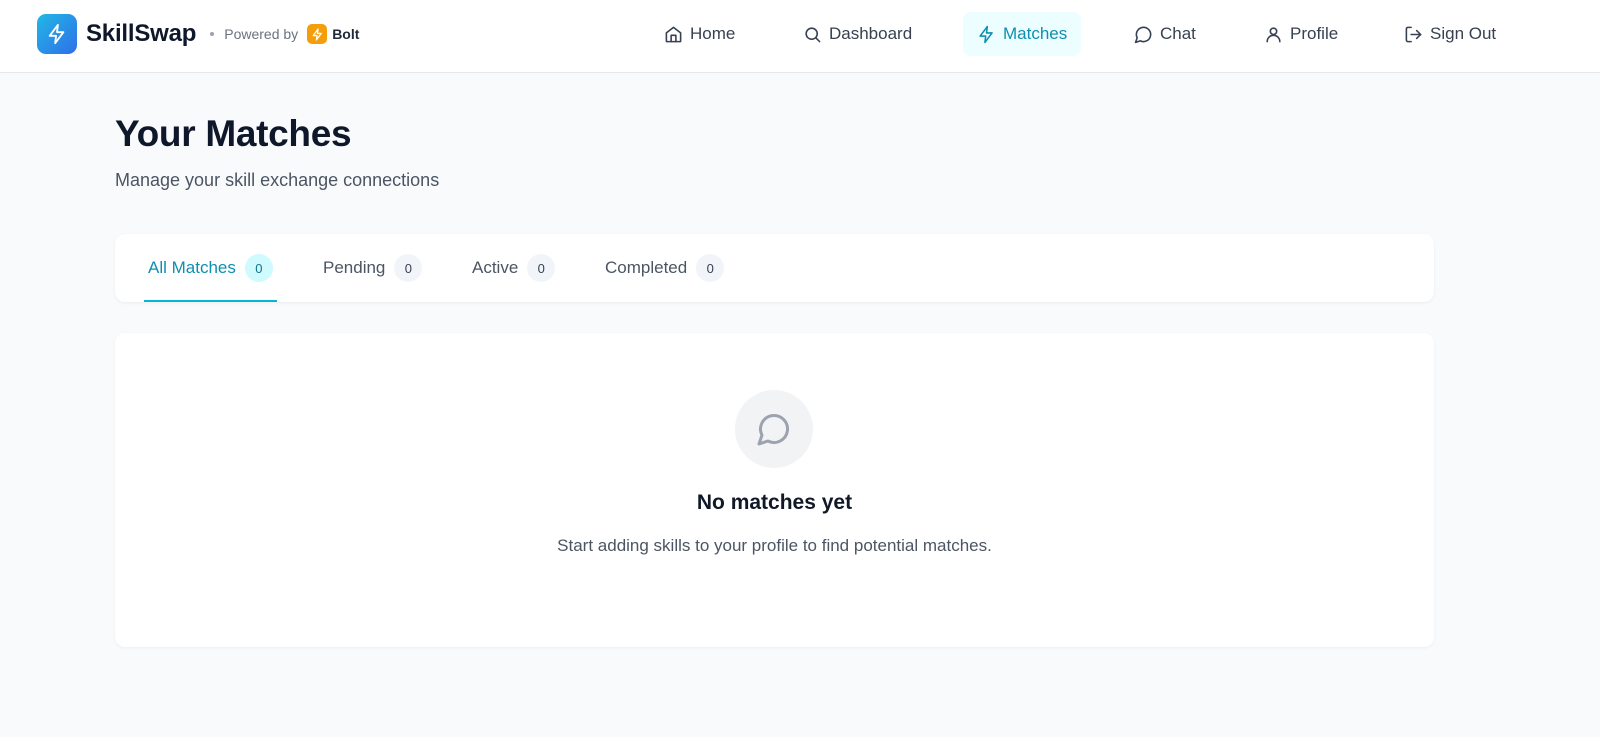 The width and height of the screenshot is (1600, 737). Describe the element at coordinates (774, 502) in the screenshot. I see `empty-state-title: No matches yet` at that location.